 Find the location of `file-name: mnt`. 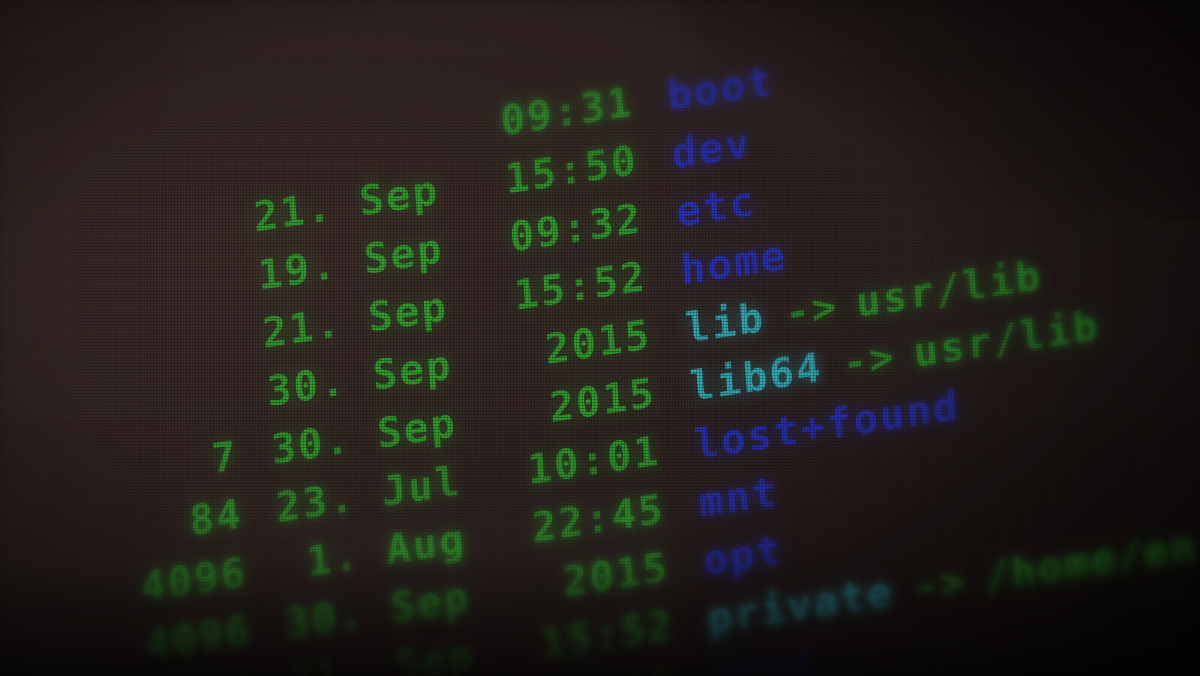

file-name: mnt is located at coordinates (738, 497).